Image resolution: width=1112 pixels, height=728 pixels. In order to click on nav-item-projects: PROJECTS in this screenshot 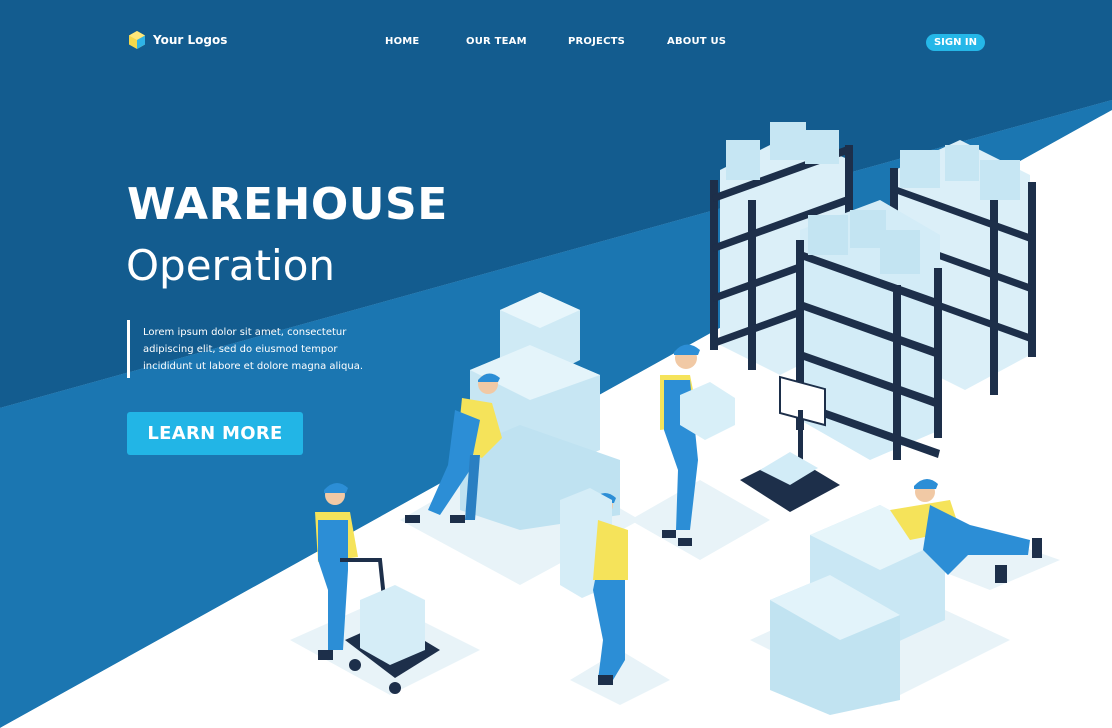, I will do `click(596, 41)`.